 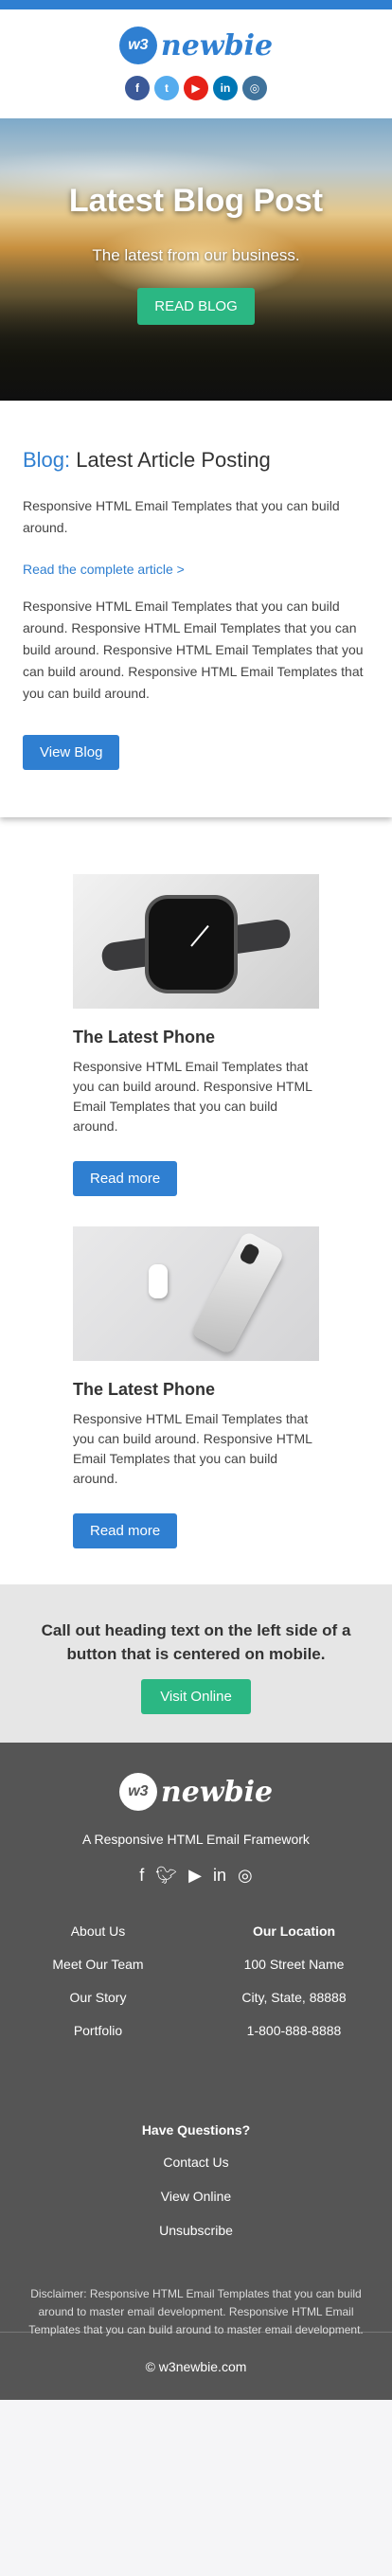 I want to click on phone-image, so click(x=196, y=1293).